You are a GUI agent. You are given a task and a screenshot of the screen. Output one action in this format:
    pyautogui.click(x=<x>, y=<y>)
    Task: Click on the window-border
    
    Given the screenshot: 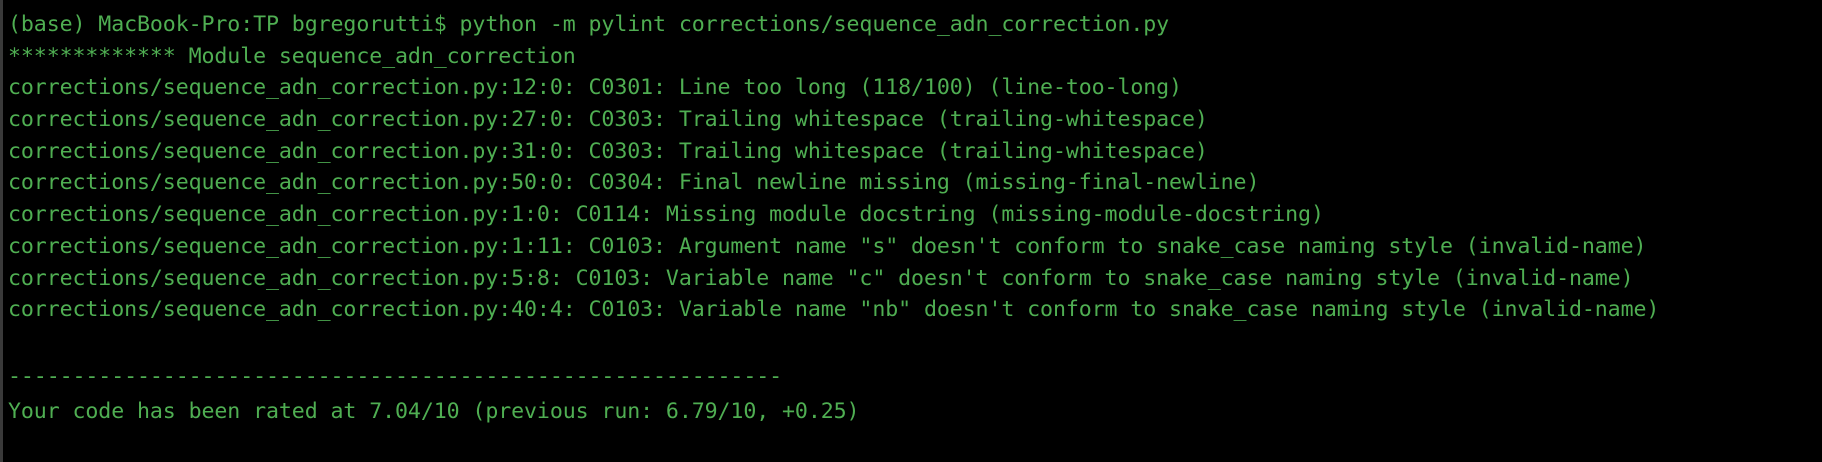 What is the action you would take?
    pyautogui.click(x=1, y=231)
    